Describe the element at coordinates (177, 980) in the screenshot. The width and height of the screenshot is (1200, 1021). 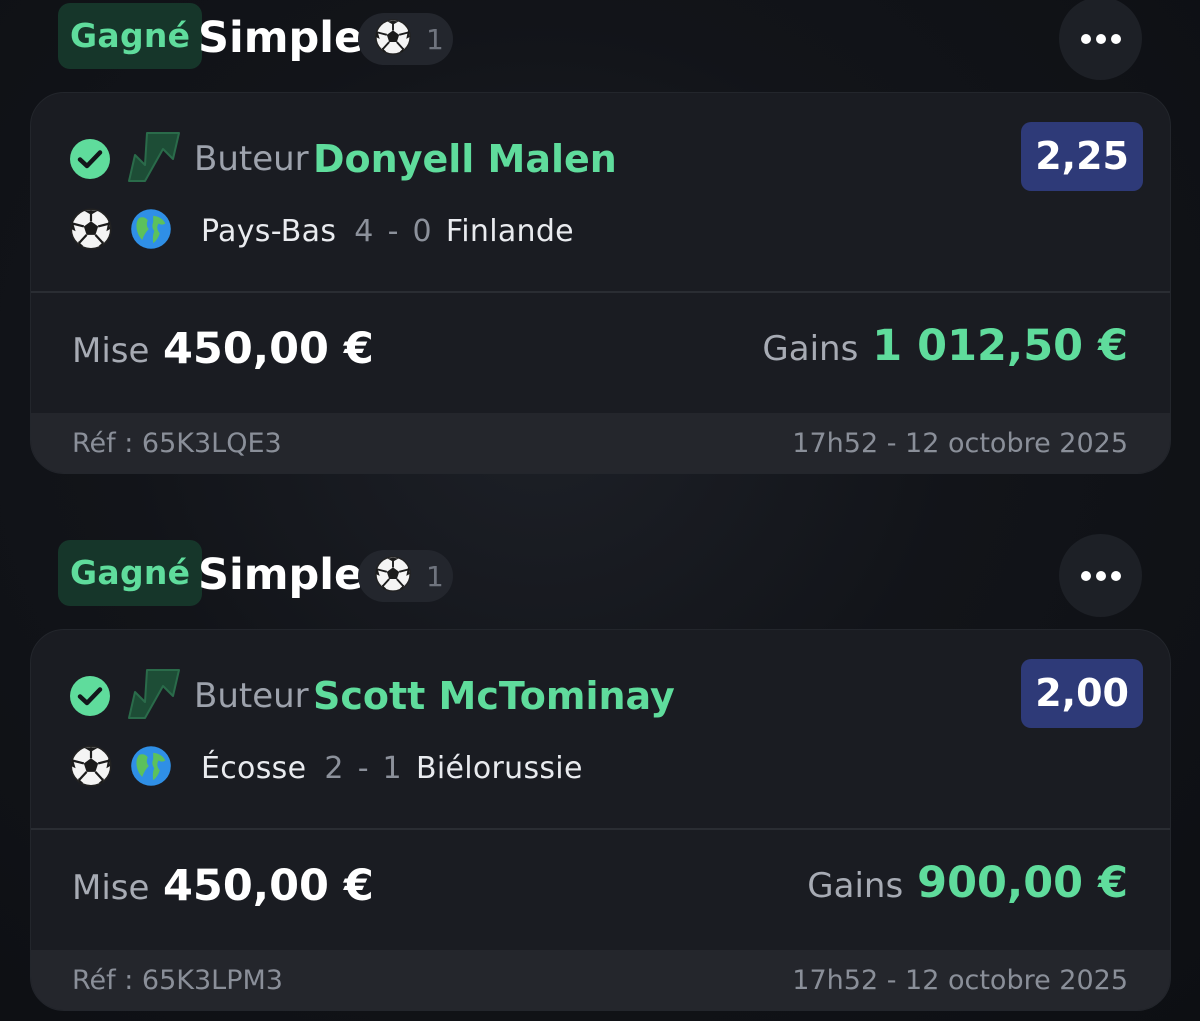
I see `bet-reference: Réf : 65K3LPM3` at that location.